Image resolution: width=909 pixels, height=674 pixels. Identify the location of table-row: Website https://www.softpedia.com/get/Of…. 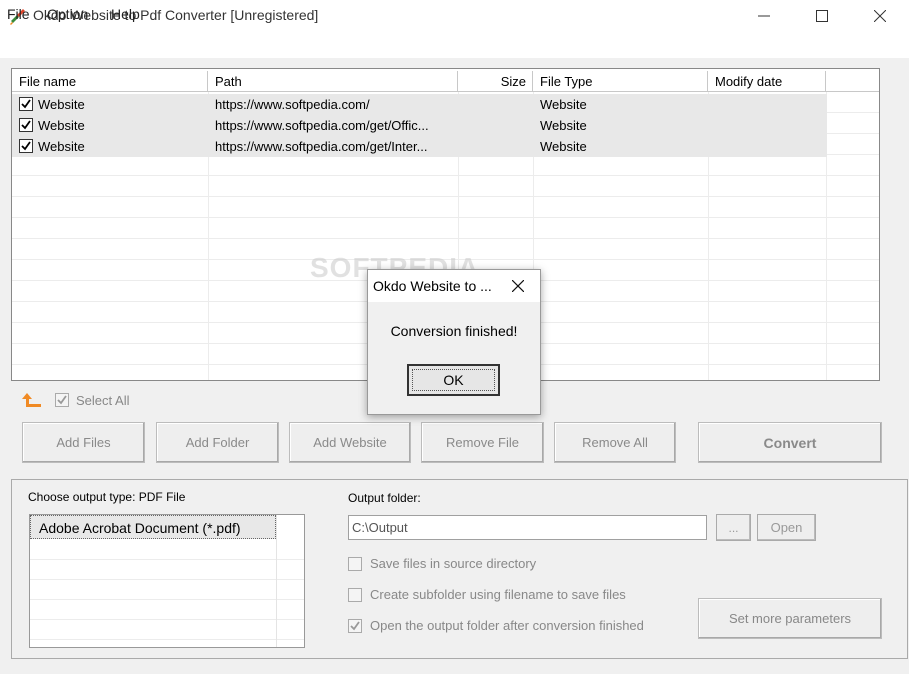
(419, 125).